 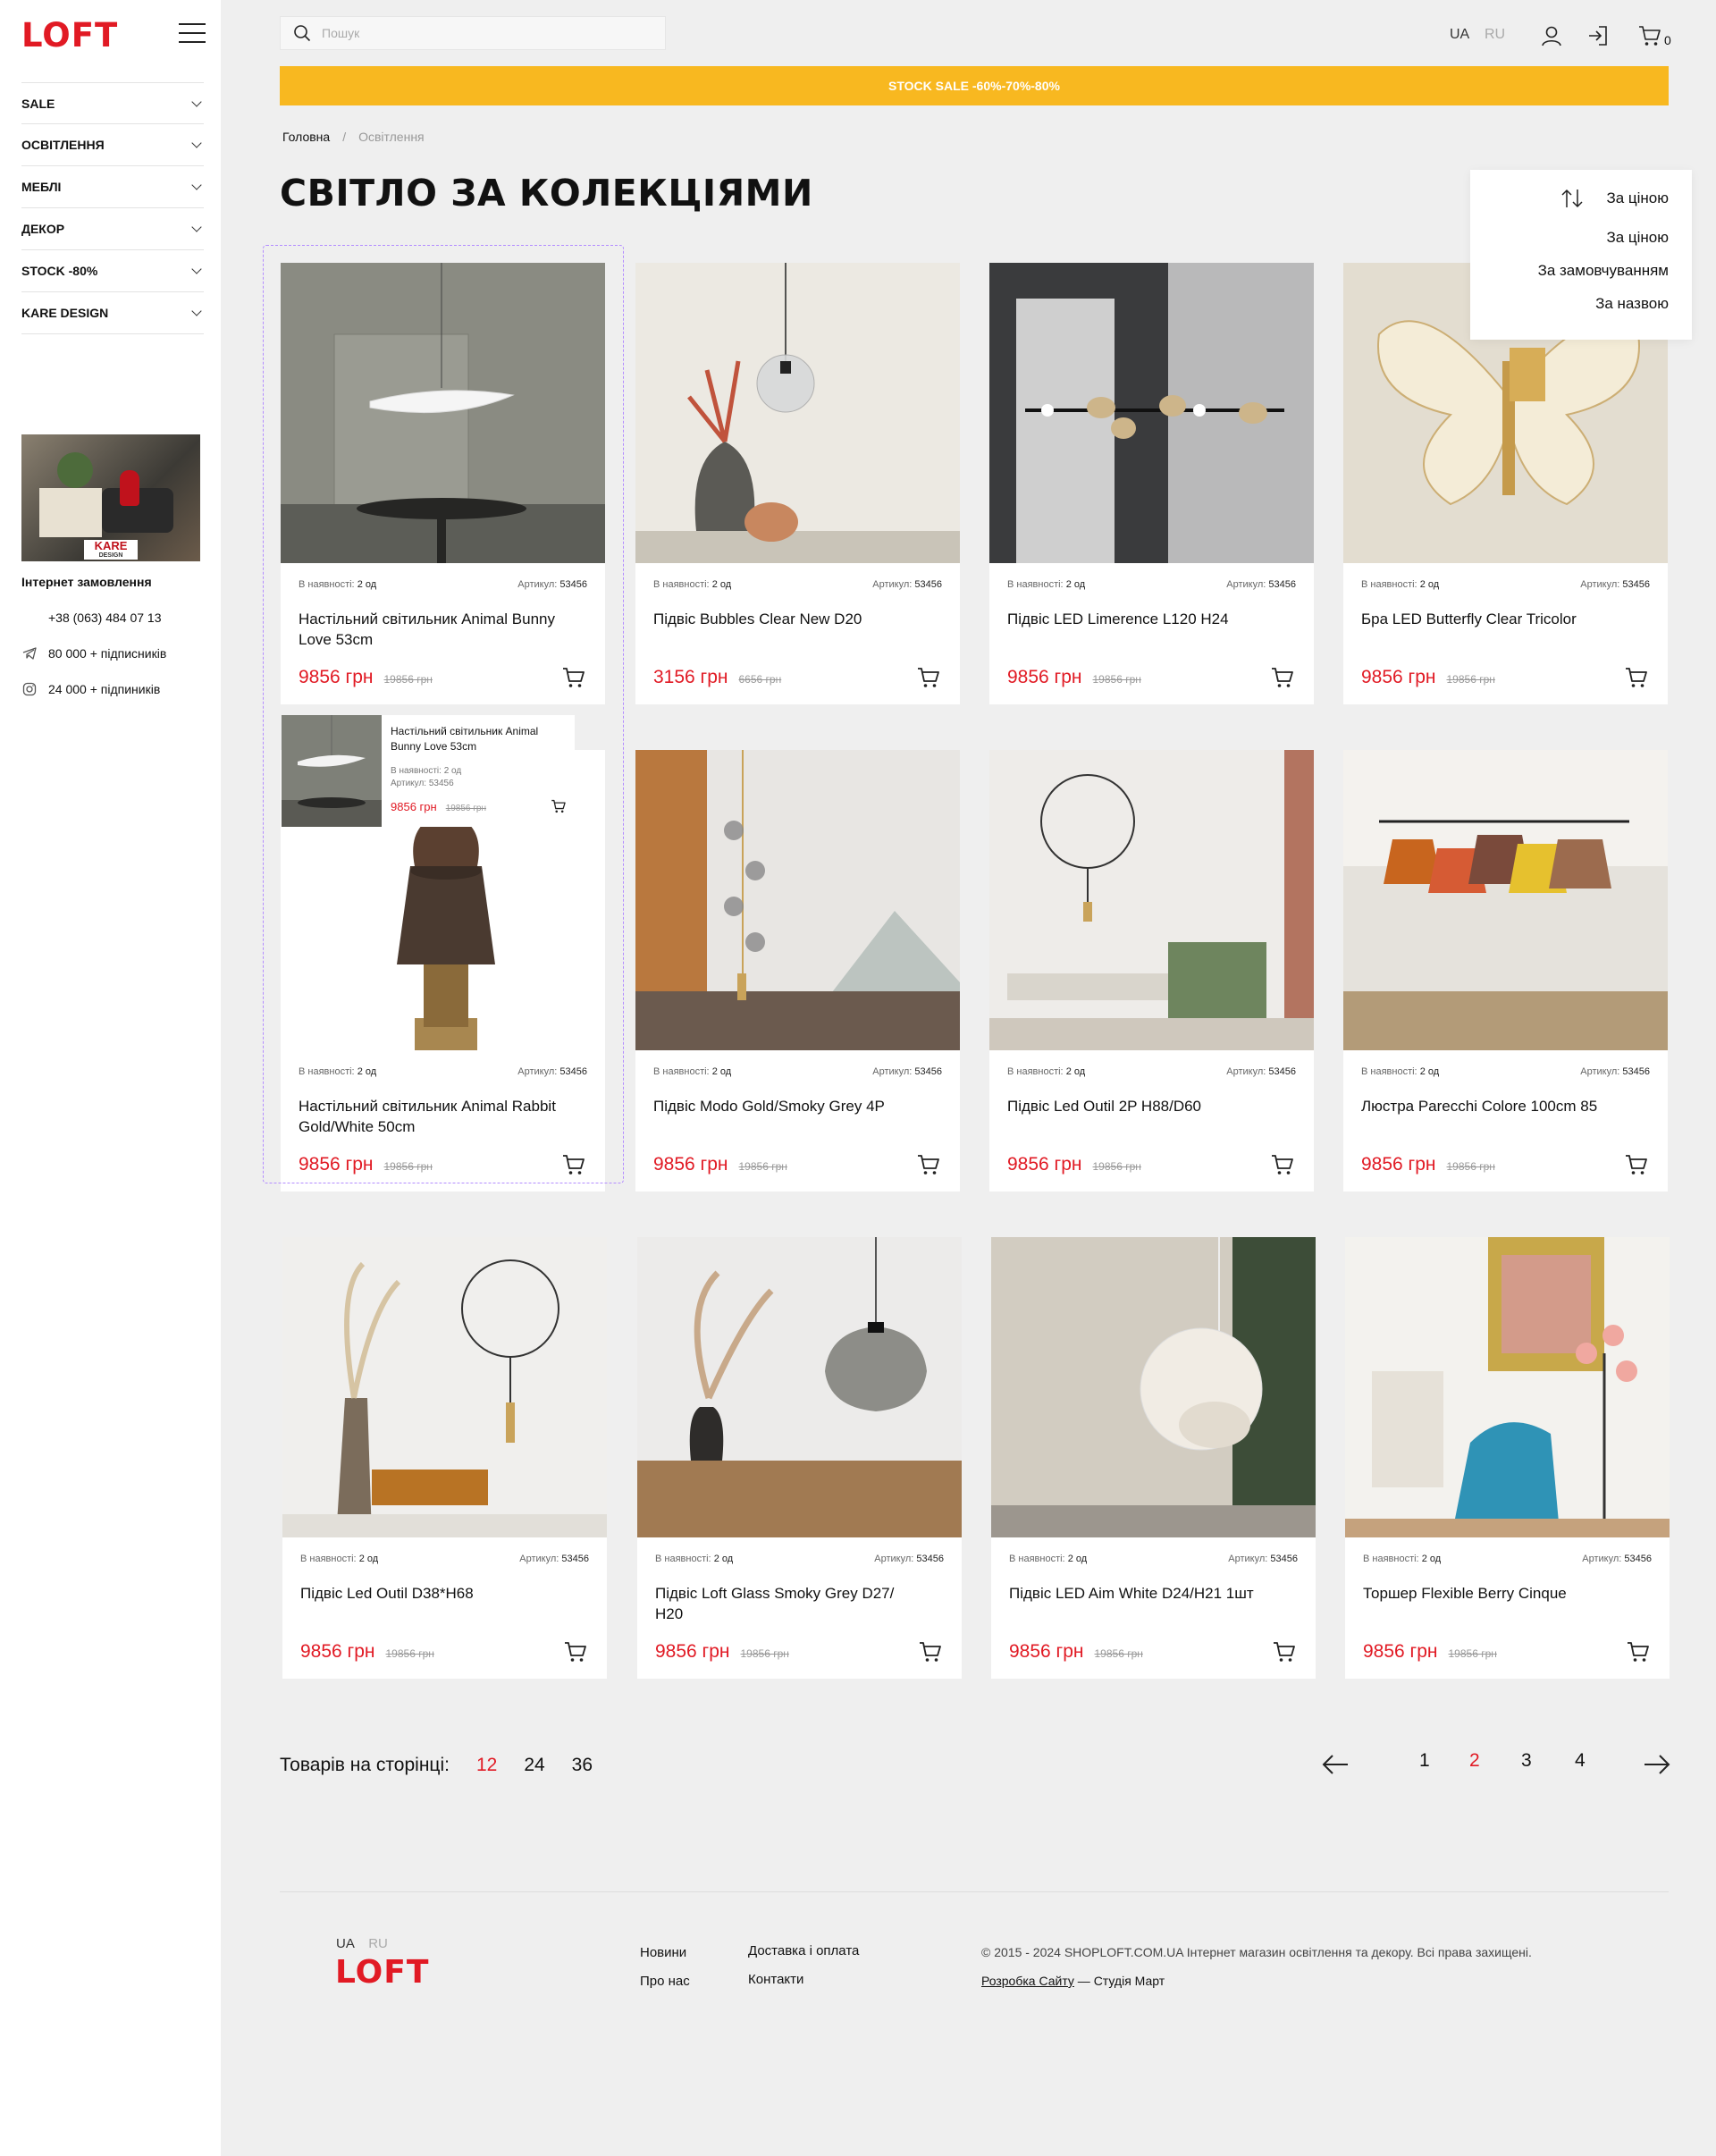 What do you see at coordinates (113, 187) in the screenshot?
I see `nav-item-furniture: МЕБЛІ` at bounding box center [113, 187].